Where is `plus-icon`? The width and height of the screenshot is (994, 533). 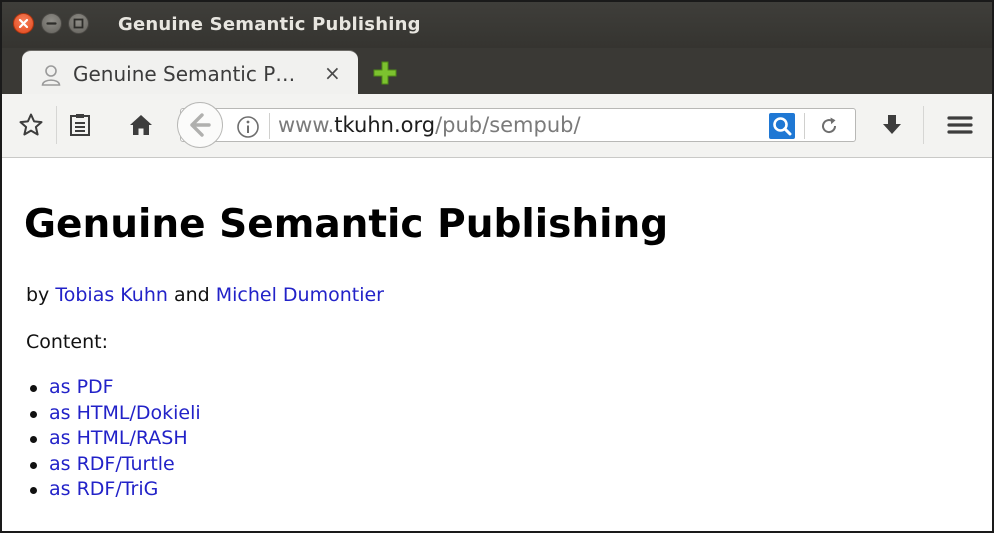
plus-icon is located at coordinates (385, 73).